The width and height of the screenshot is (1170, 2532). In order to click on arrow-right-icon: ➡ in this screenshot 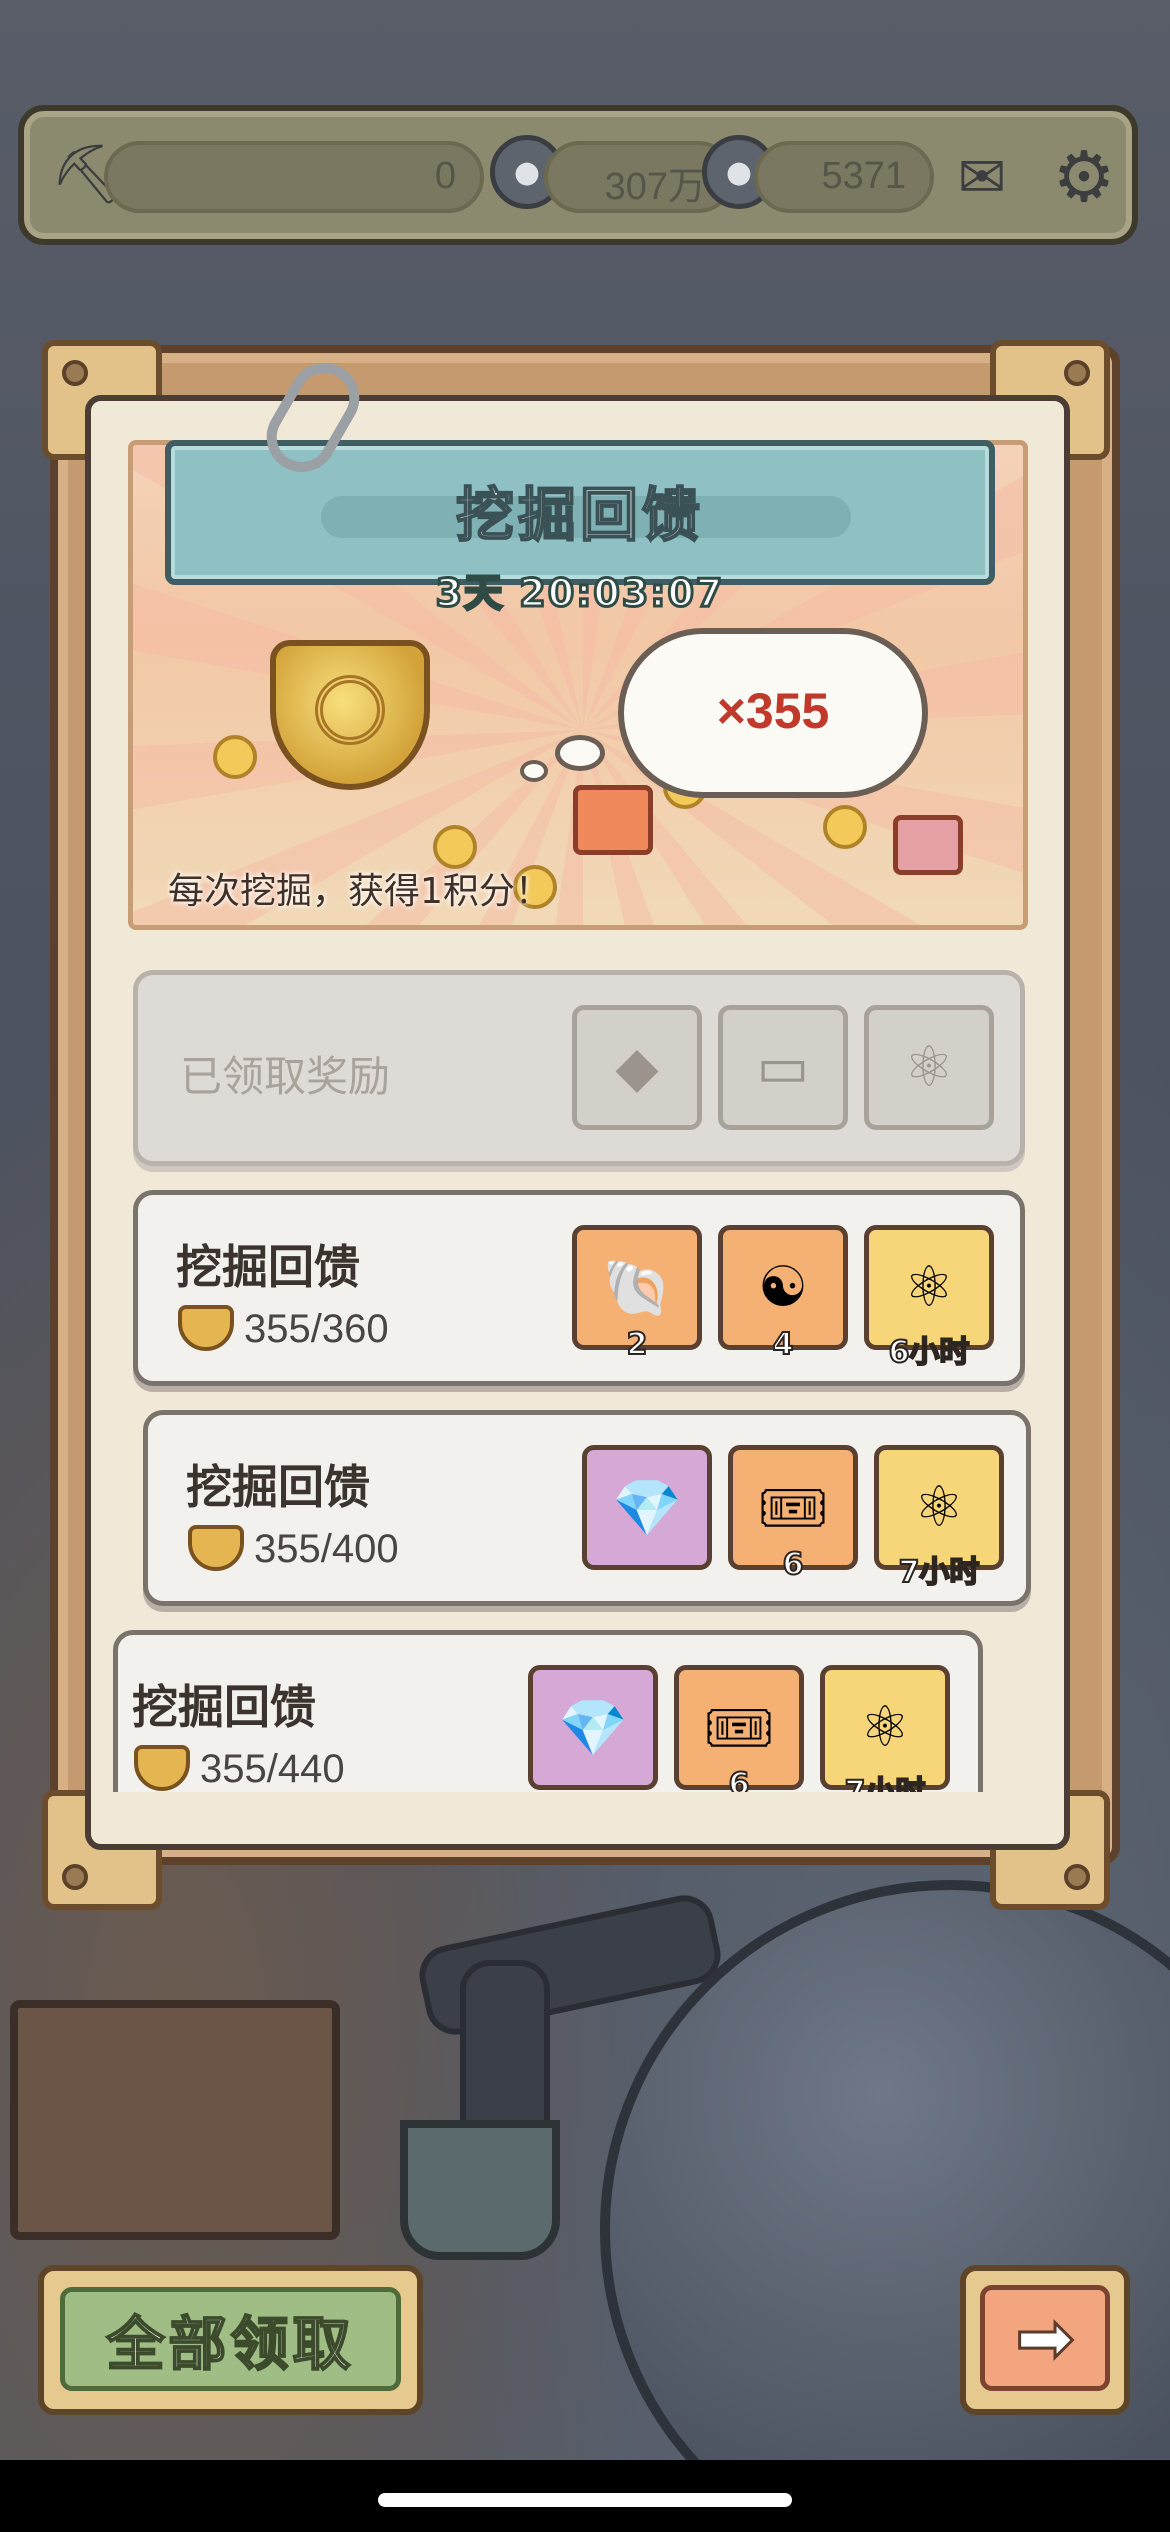, I will do `click(1045, 2338)`.